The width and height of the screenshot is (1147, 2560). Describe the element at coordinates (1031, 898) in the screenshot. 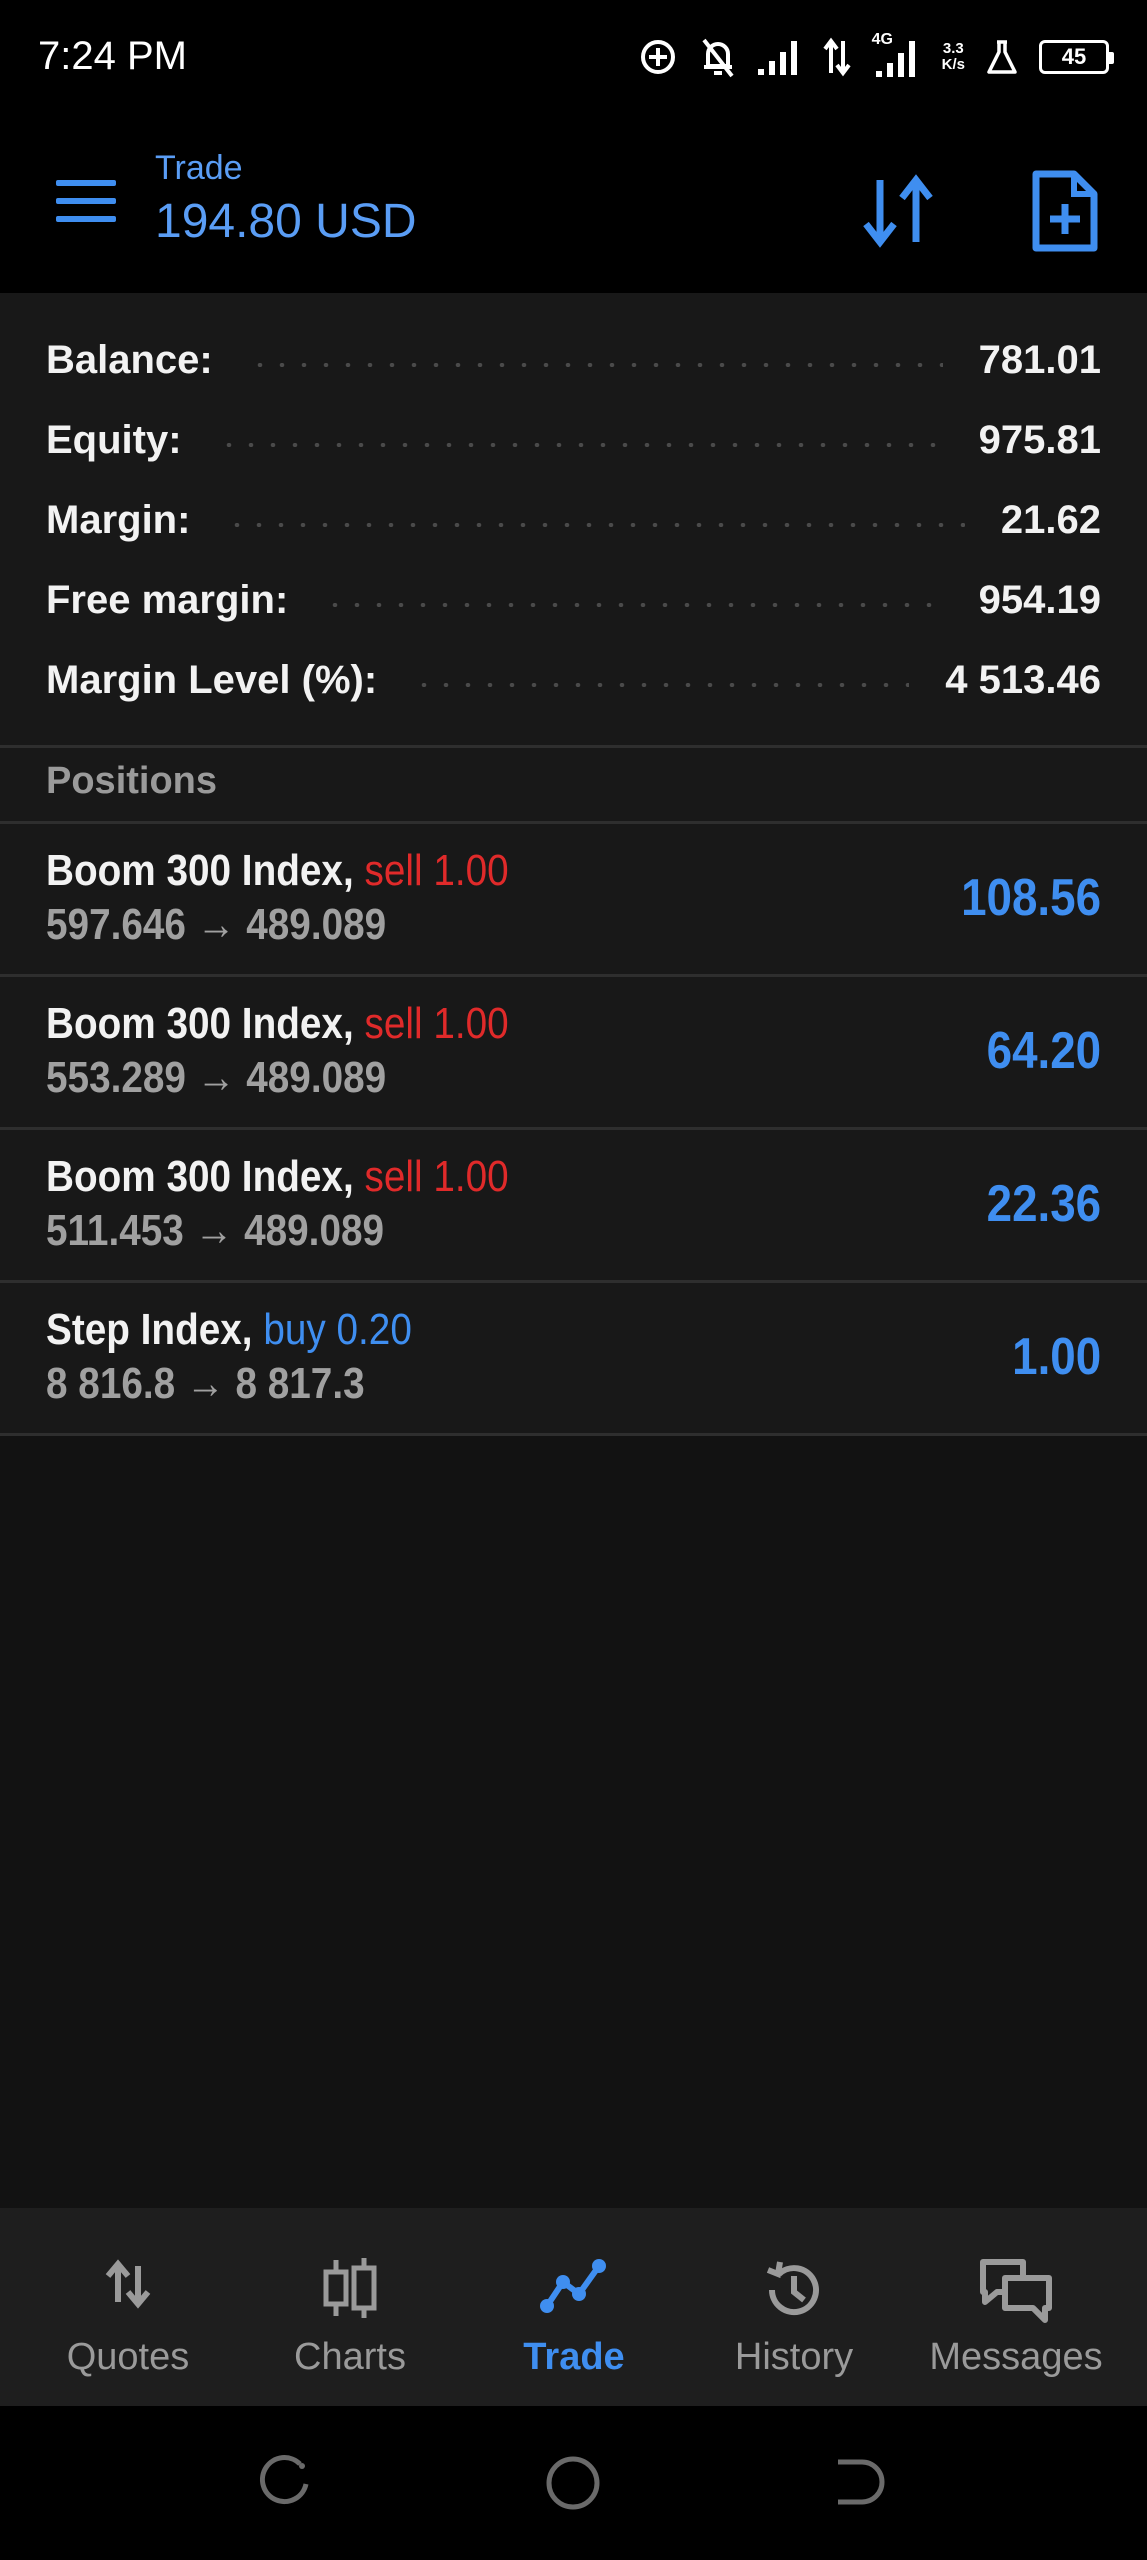

I see `position-profit: 108.56` at that location.